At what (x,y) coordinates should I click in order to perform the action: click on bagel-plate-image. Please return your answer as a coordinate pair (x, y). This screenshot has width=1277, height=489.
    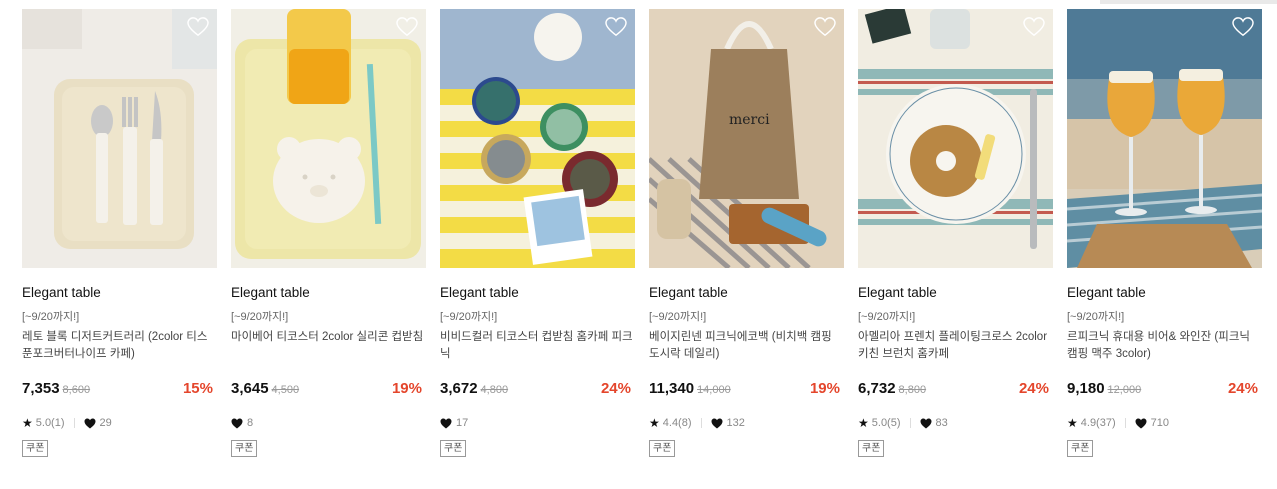
    Looking at the image, I should click on (955, 138).